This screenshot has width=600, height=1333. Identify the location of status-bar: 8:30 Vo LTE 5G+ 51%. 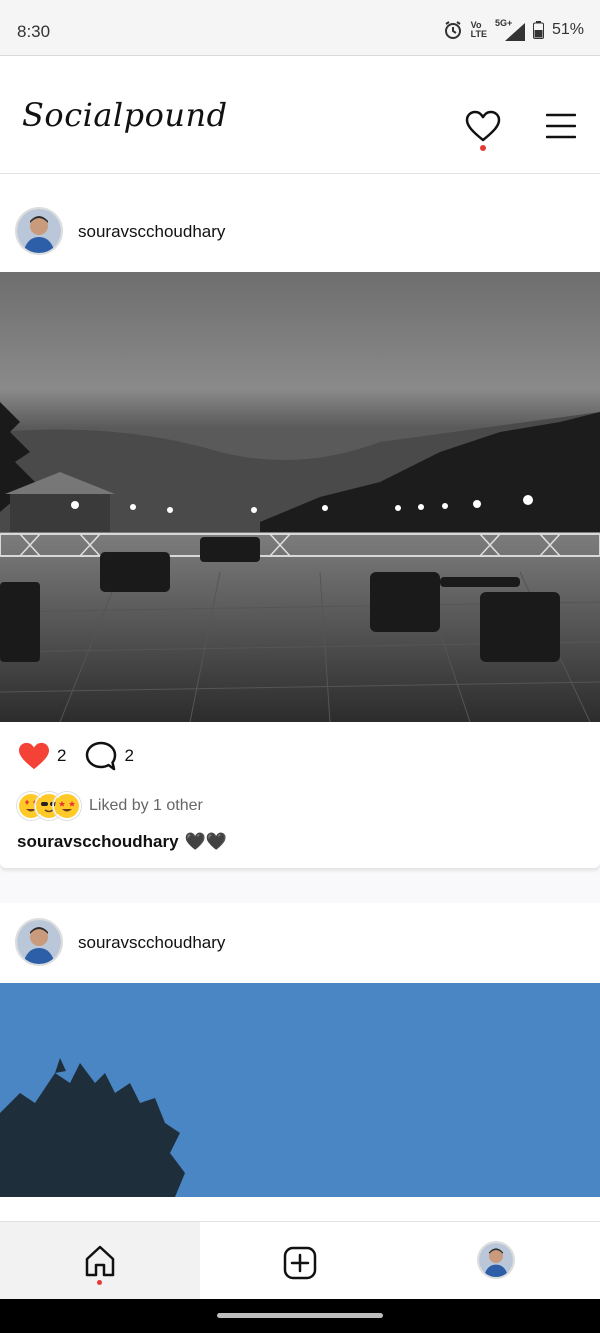
(300, 28).